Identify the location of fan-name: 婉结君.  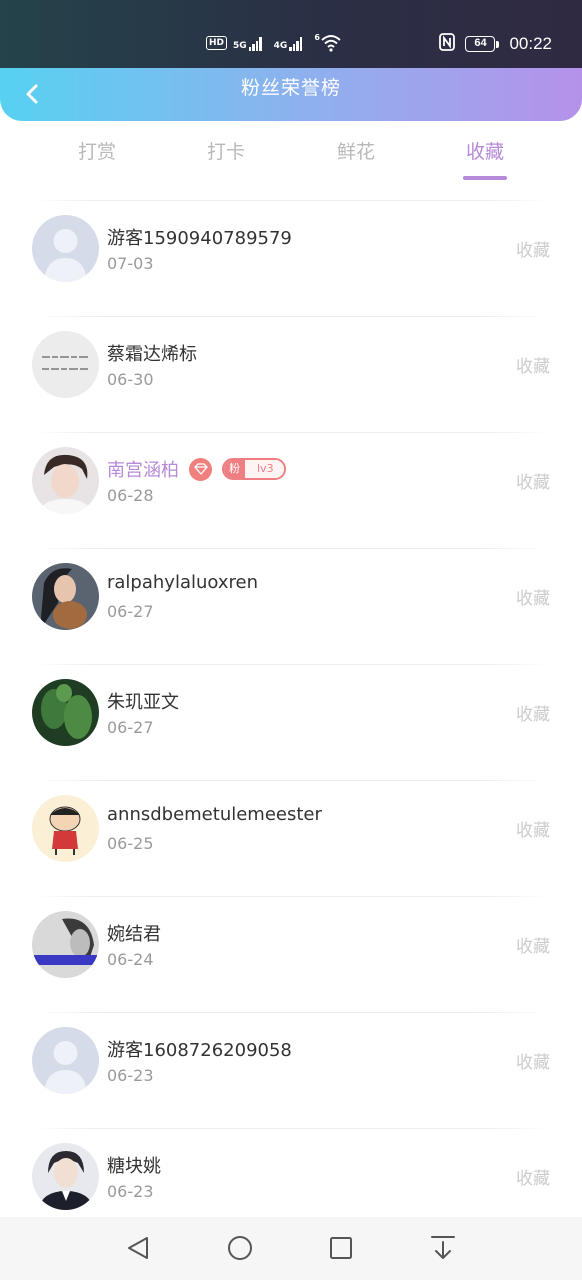
(134, 934).